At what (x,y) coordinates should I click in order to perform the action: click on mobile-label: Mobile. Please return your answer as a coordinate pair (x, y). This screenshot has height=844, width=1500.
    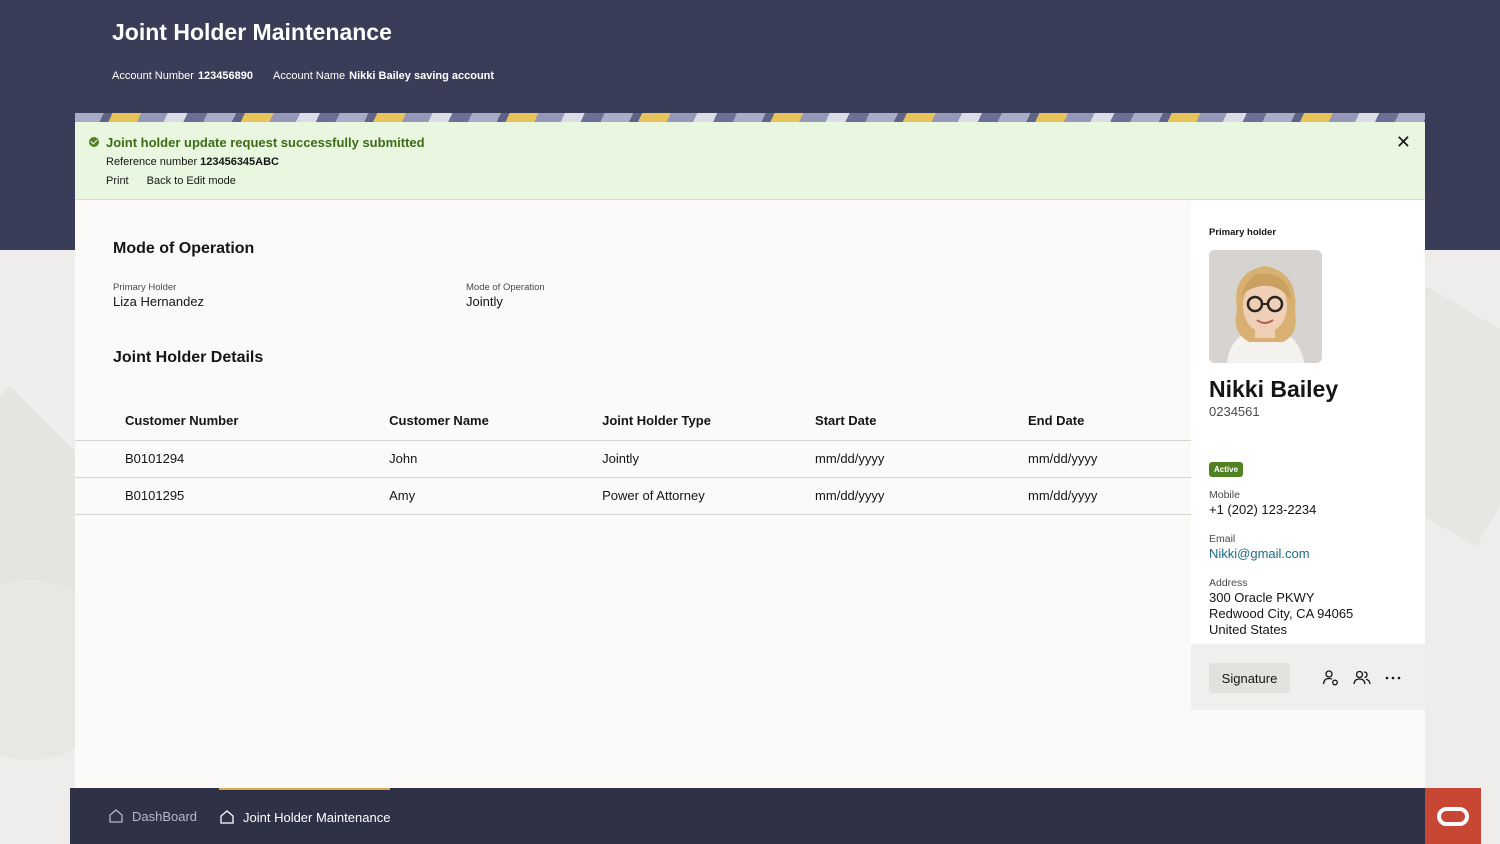
    Looking at the image, I should click on (1224, 495).